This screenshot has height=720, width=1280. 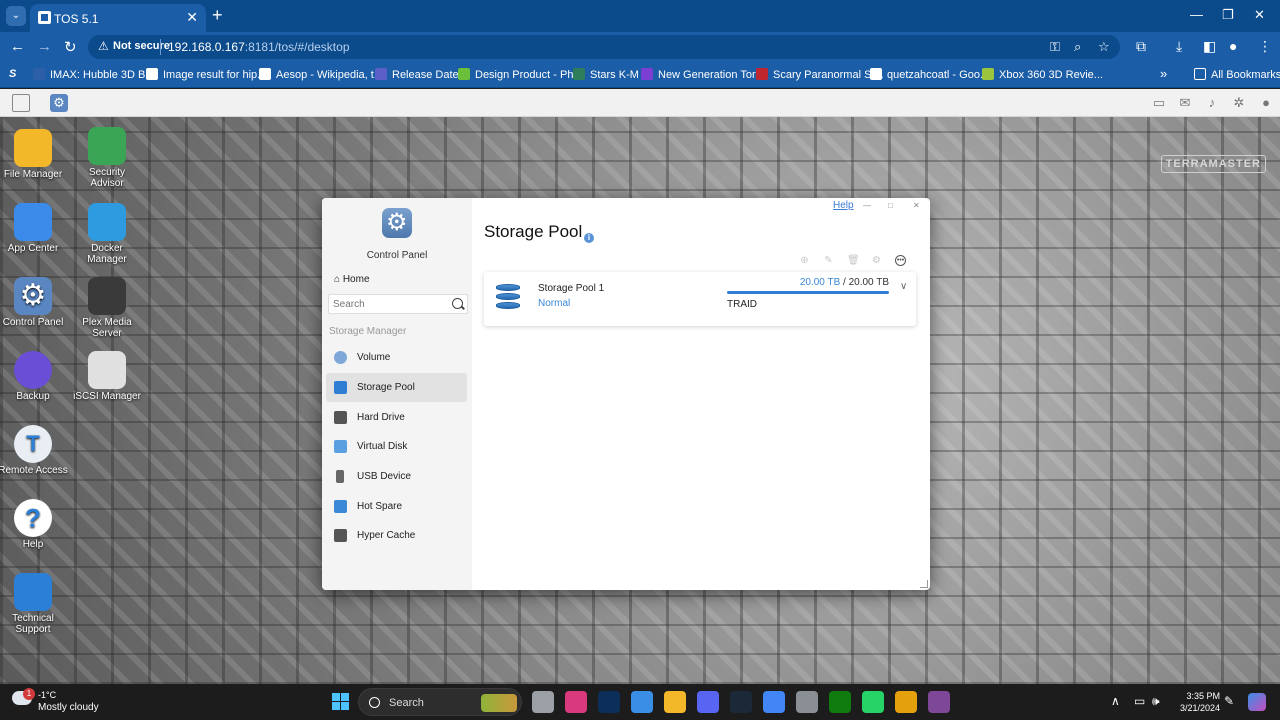 What do you see at coordinates (890, 205) in the screenshot?
I see `window-maximize-icon: □` at bounding box center [890, 205].